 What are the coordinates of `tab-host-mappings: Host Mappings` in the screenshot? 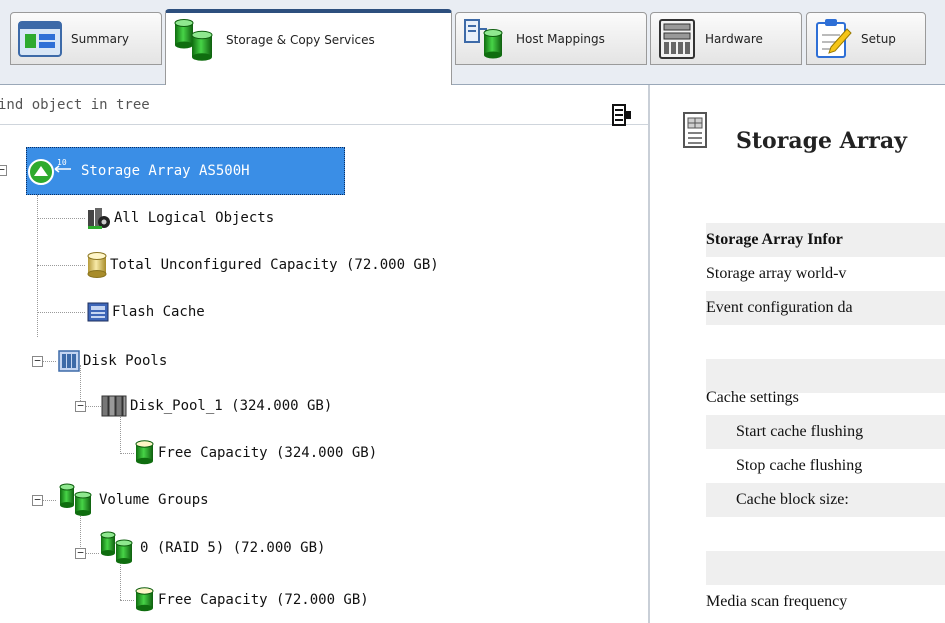 It's located at (551, 38).